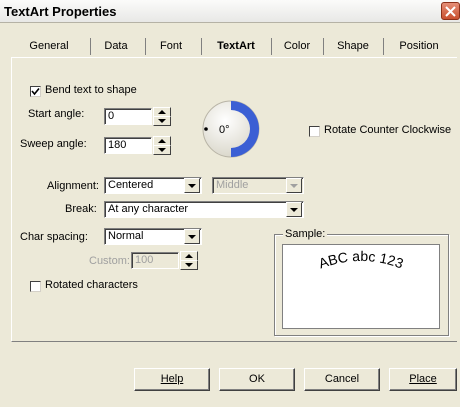 This screenshot has width=460, height=407. What do you see at coordinates (73, 186) in the screenshot?
I see `alignment-label: Alignment:` at bounding box center [73, 186].